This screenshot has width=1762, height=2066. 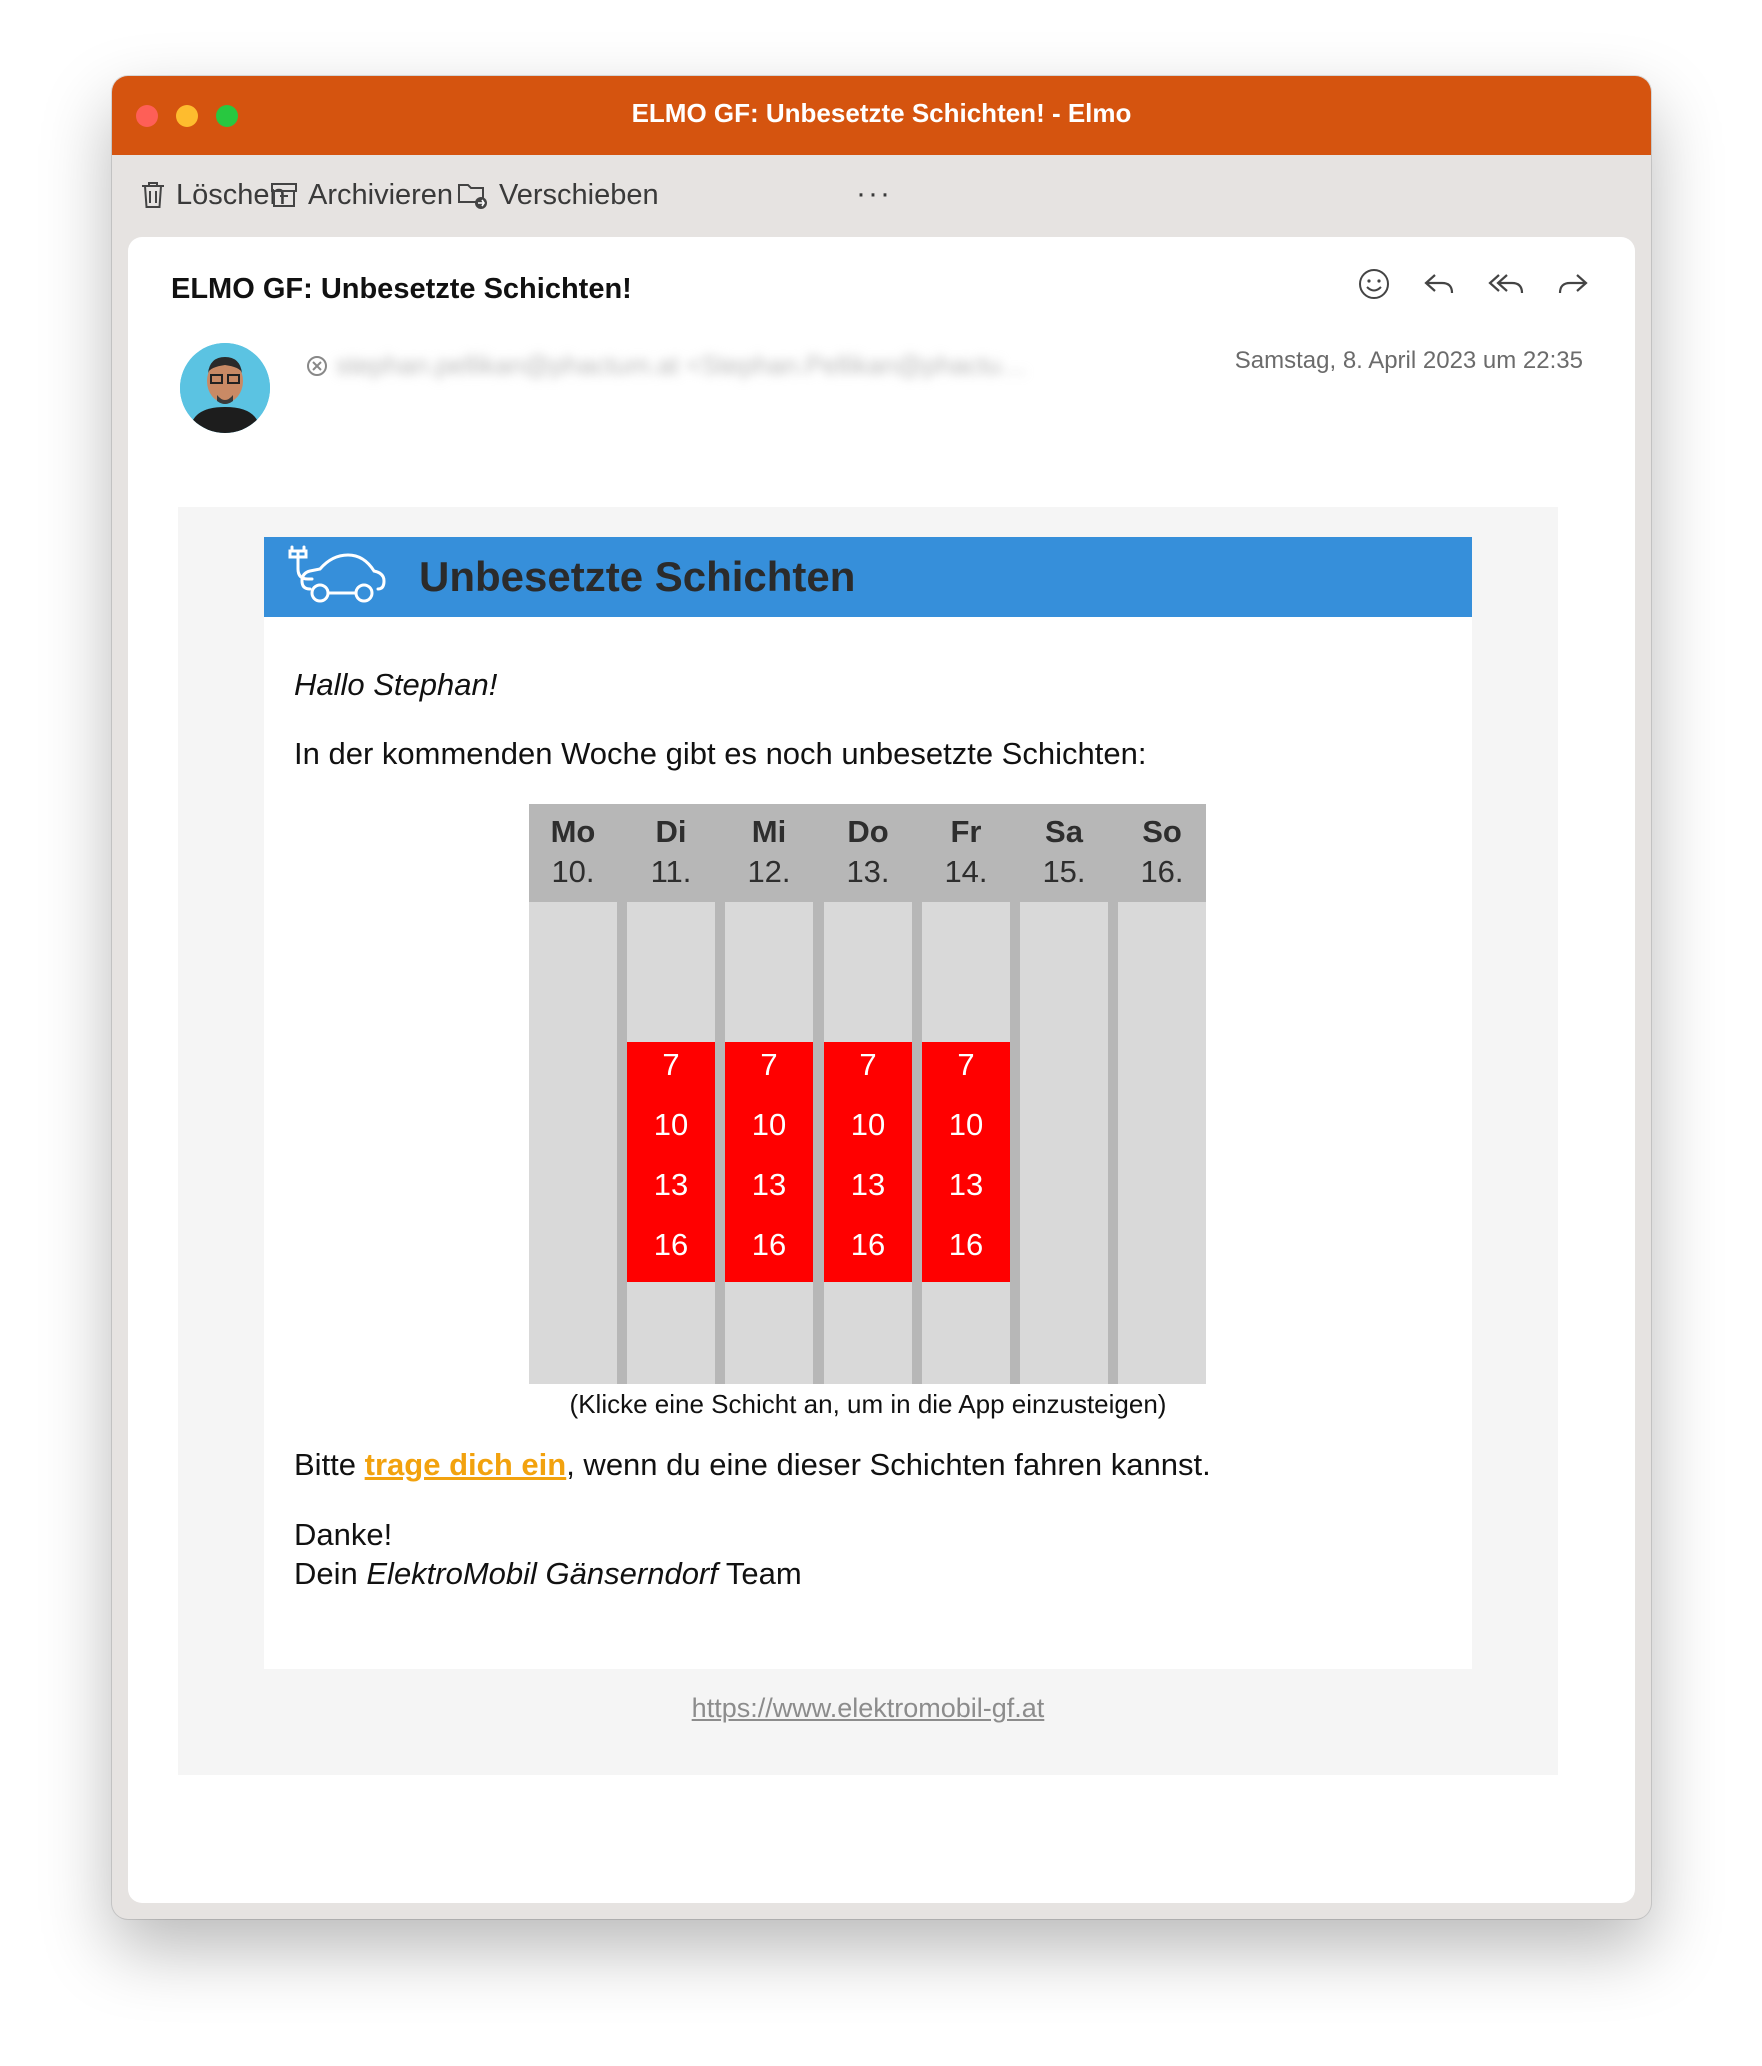 I want to click on signature: Dein ElektroMobil Gänserndorf Team, so click(x=548, y=1573).